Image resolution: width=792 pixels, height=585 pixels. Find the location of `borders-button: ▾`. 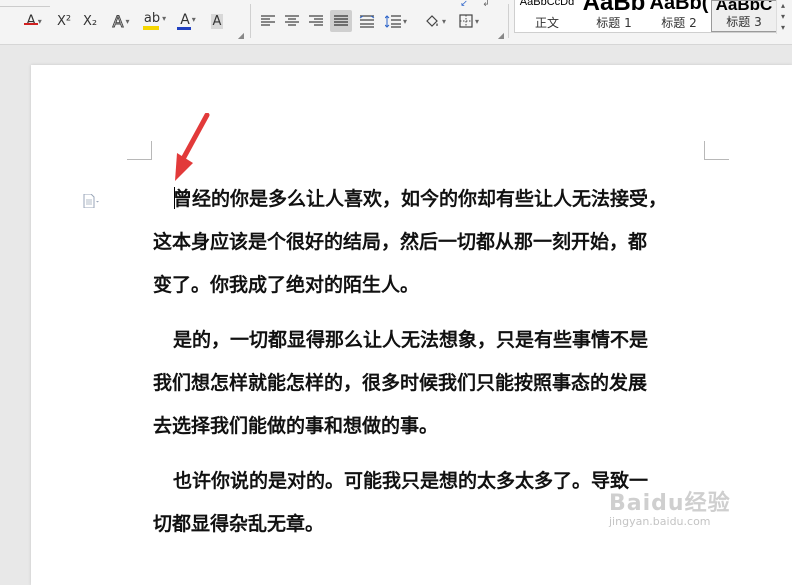

borders-button: ▾ is located at coordinates (469, 21).